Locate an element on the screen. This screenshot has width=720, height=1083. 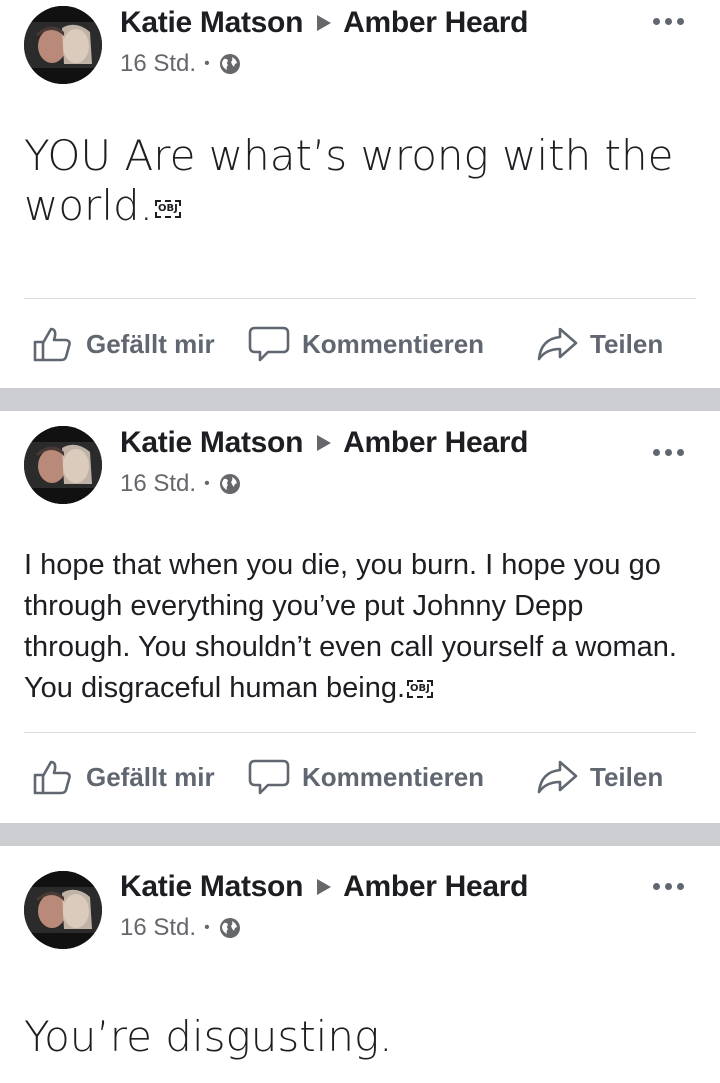
post-text: You’re disgusting. is located at coordinates (360, 1037).